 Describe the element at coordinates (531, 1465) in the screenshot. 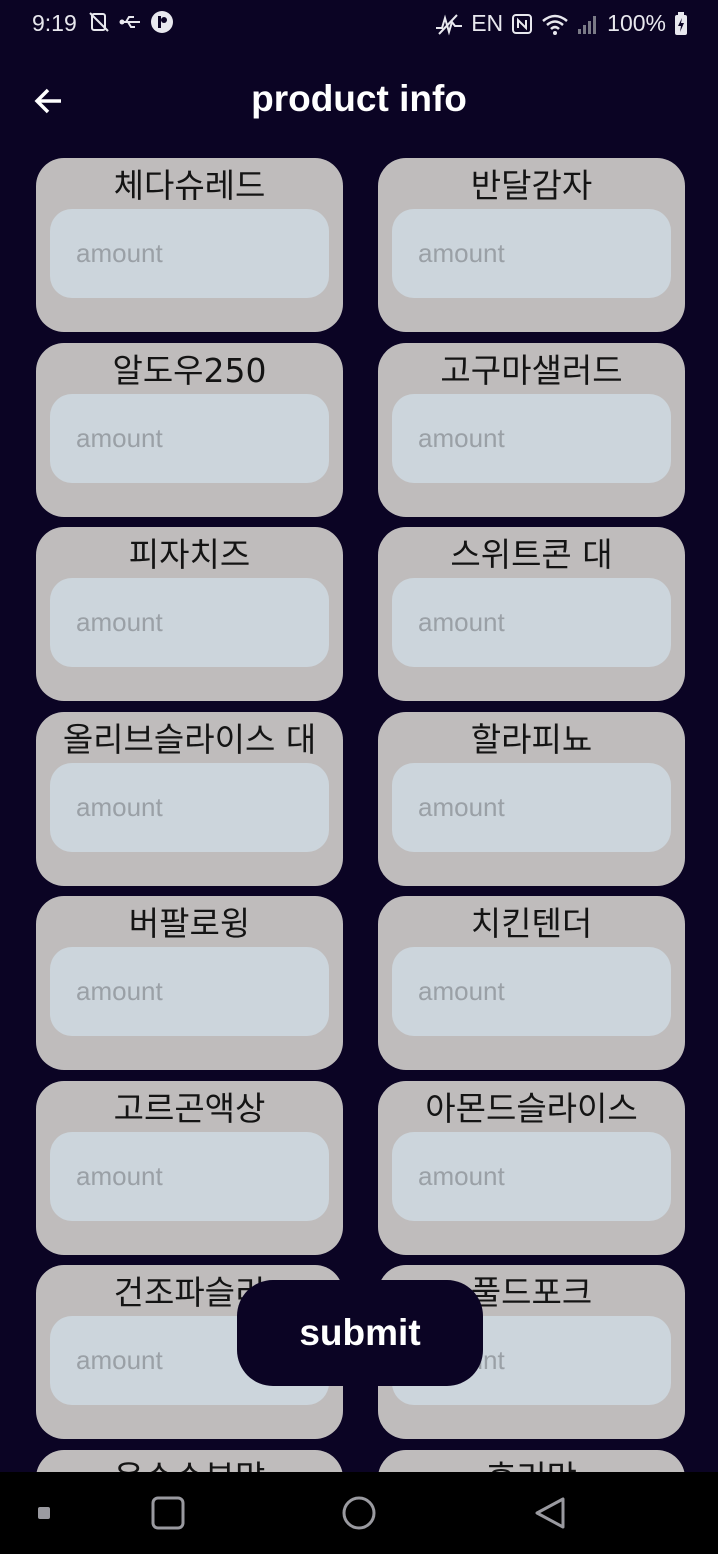

I see `product-name: 후리맛` at that location.